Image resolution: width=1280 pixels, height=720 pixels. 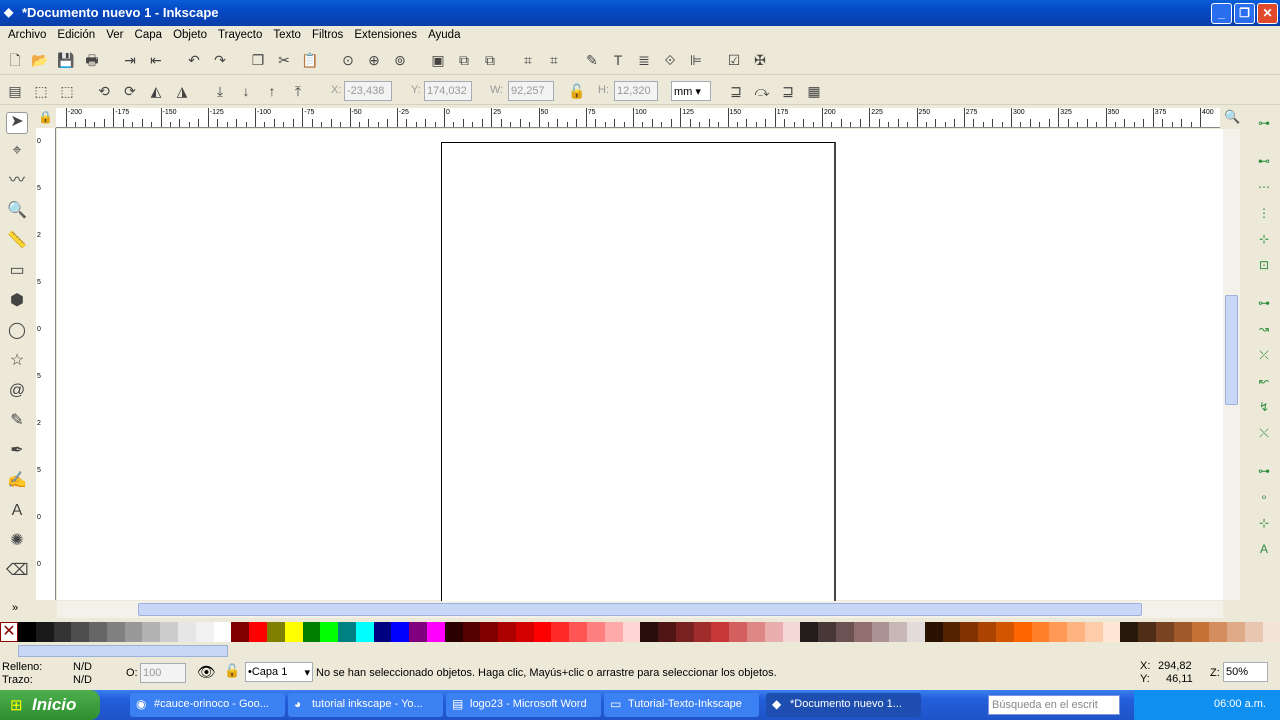 What do you see at coordinates (104, 91) in the screenshot?
I see `rotate-ccw-icon: ⟲` at bounding box center [104, 91].